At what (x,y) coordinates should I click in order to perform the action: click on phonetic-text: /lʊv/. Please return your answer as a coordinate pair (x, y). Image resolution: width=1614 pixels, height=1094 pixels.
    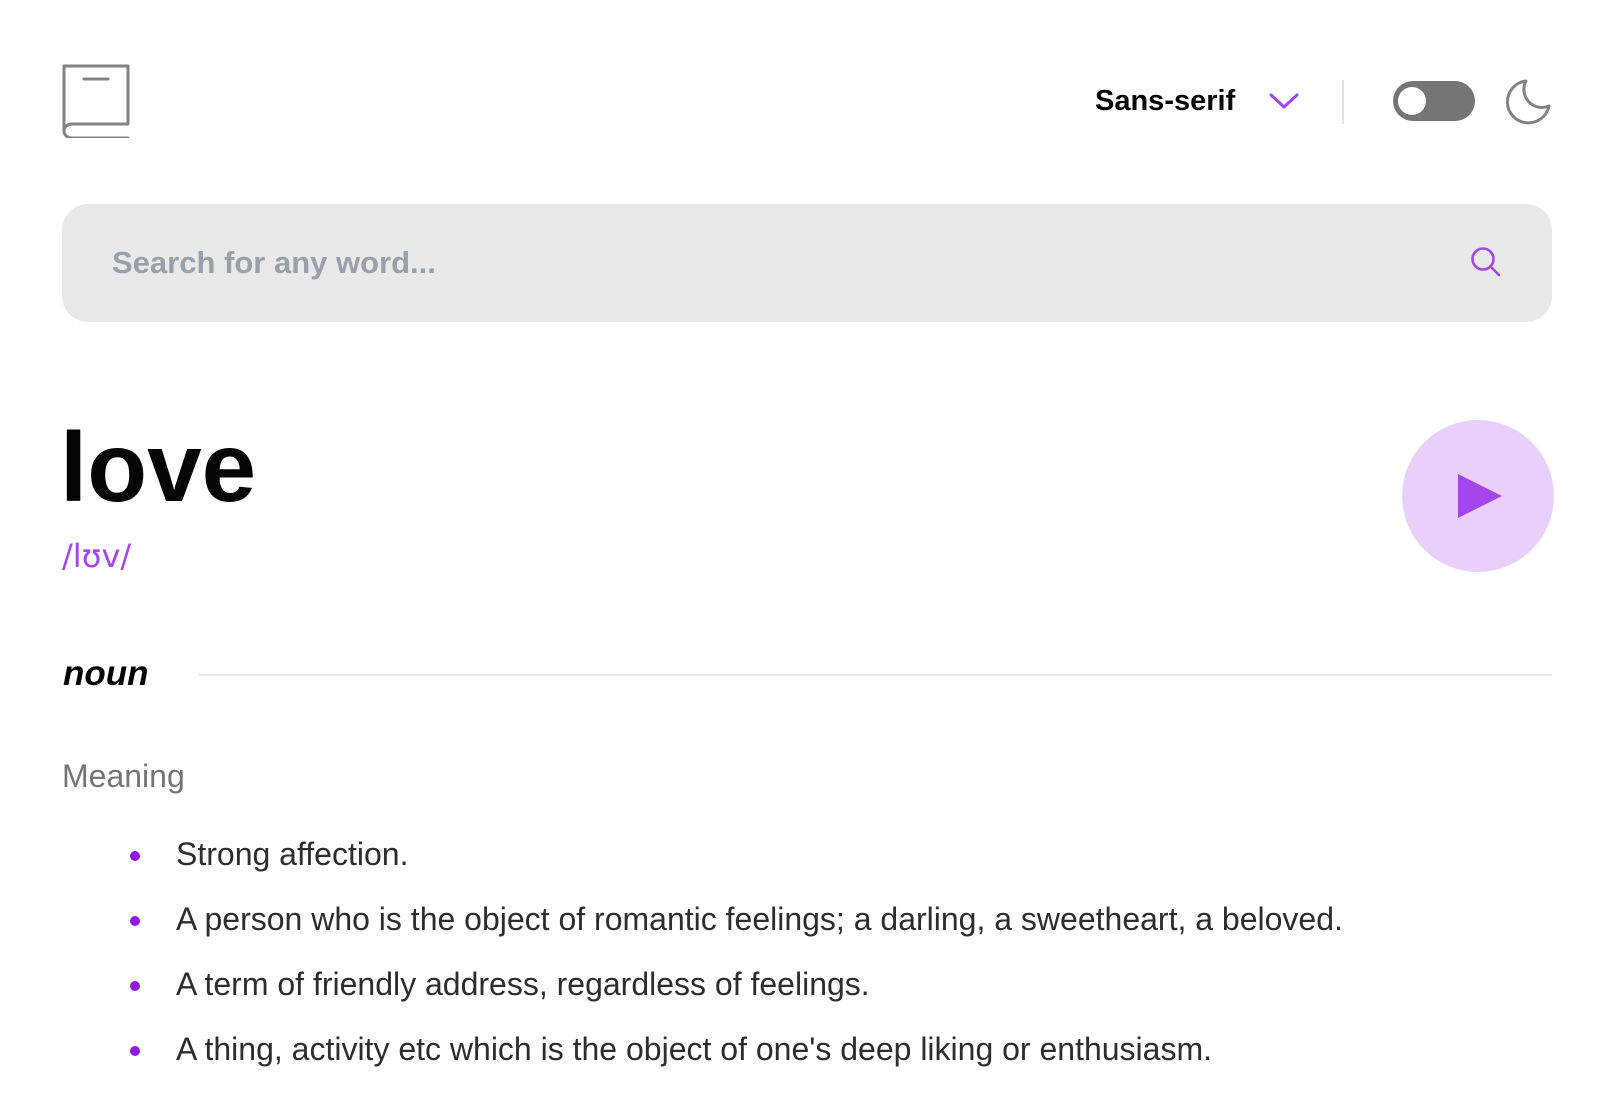
    Looking at the image, I should click on (97, 556).